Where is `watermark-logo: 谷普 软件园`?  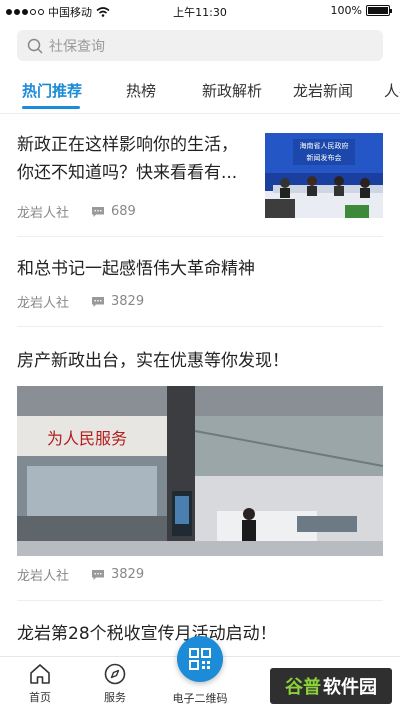
watermark-logo: 谷普 软件园 is located at coordinates (331, 686).